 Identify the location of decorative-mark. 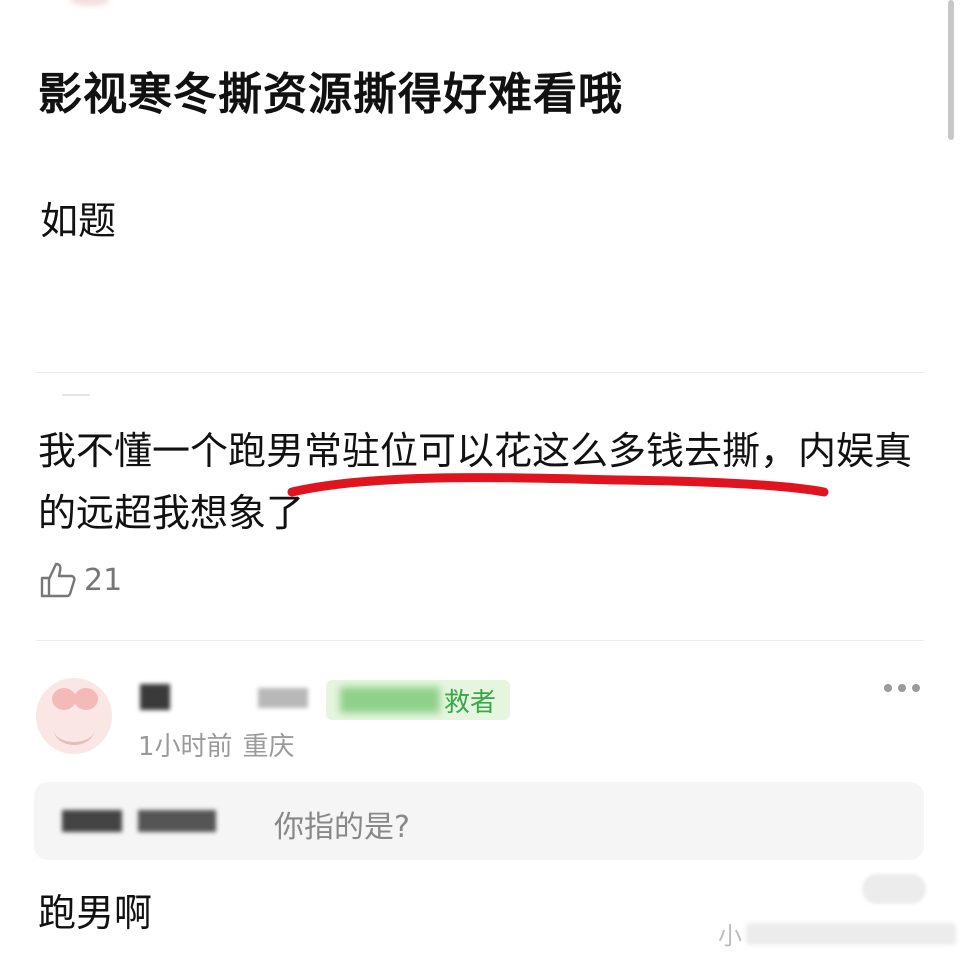
(76, 395).